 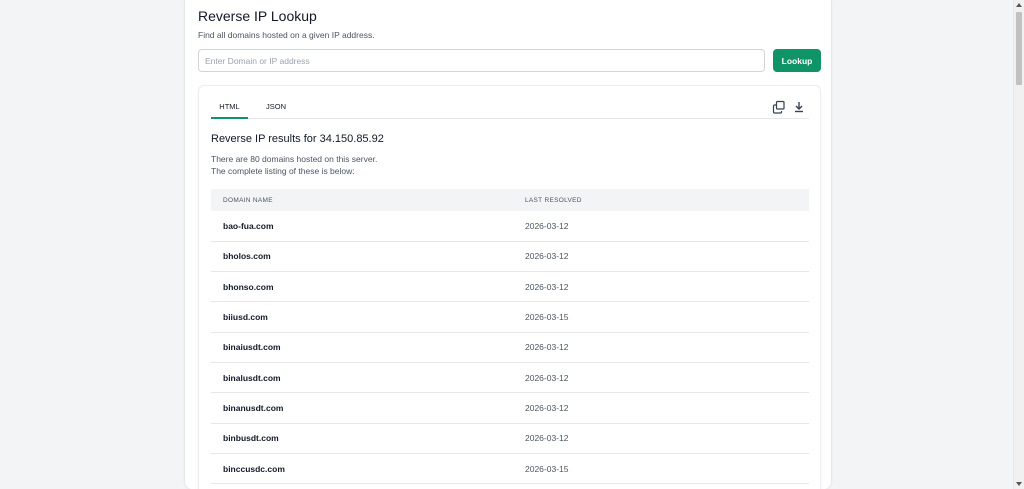 What do you see at coordinates (797, 60) in the screenshot?
I see `lookup-button: Lookup` at bounding box center [797, 60].